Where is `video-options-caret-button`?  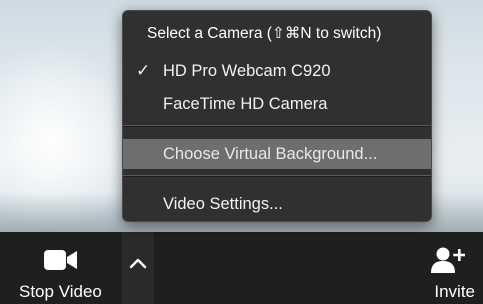 video-options-caret-button is located at coordinates (138, 268).